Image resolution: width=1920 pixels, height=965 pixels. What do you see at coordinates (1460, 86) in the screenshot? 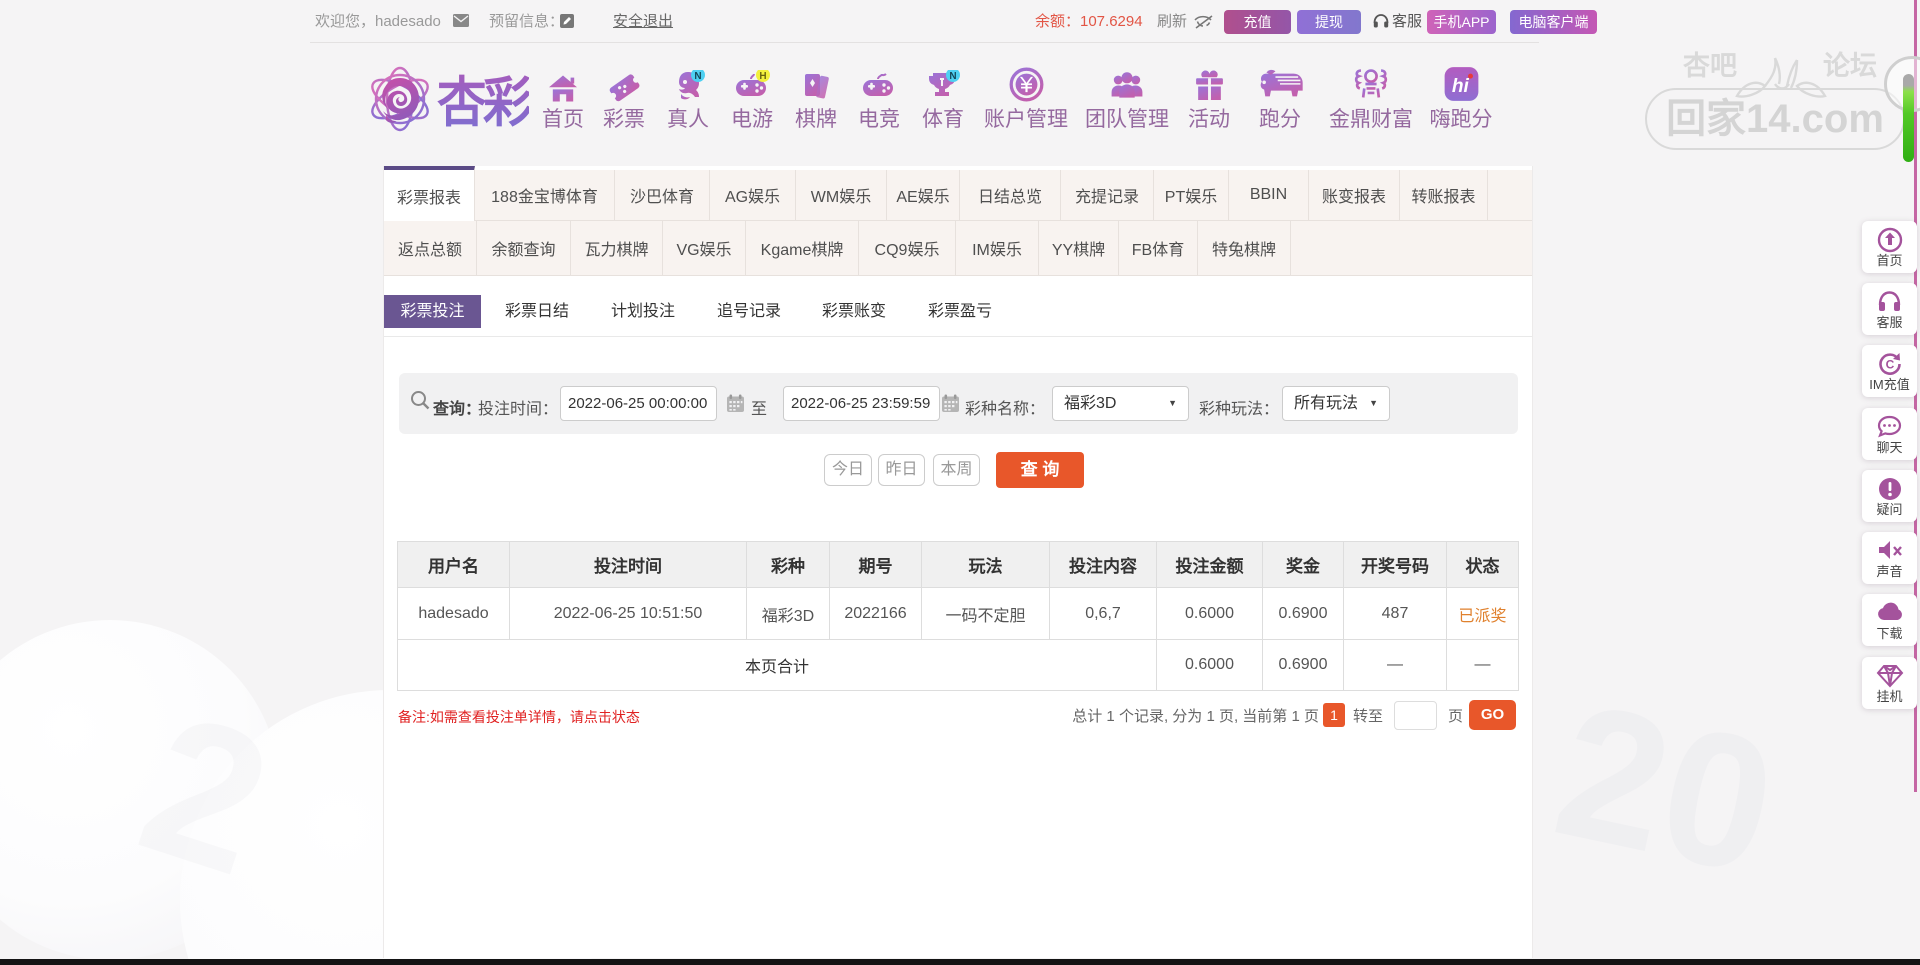
I see `svg-text: hi` at bounding box center [1460, 86].